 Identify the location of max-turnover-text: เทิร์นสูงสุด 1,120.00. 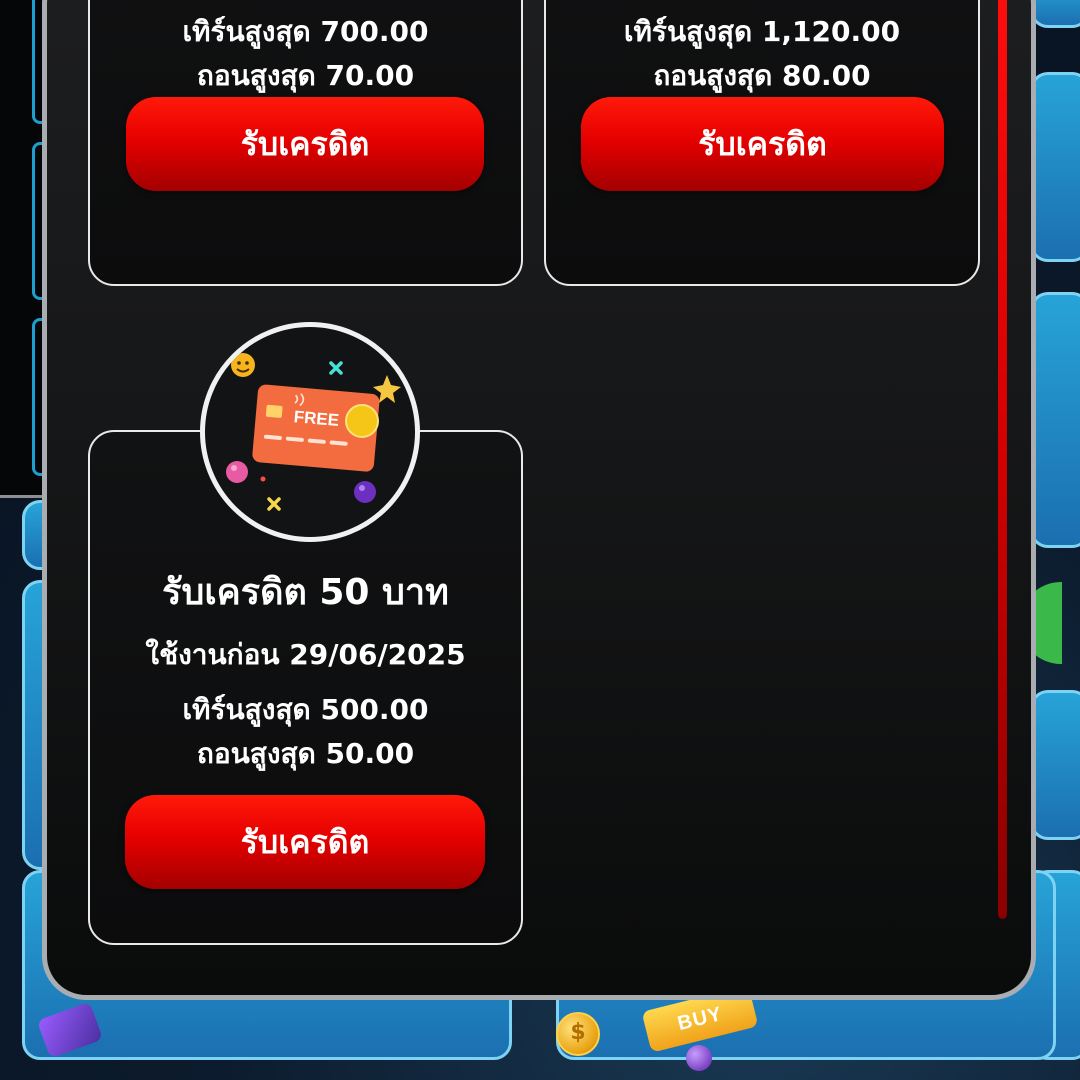
(762, 31).